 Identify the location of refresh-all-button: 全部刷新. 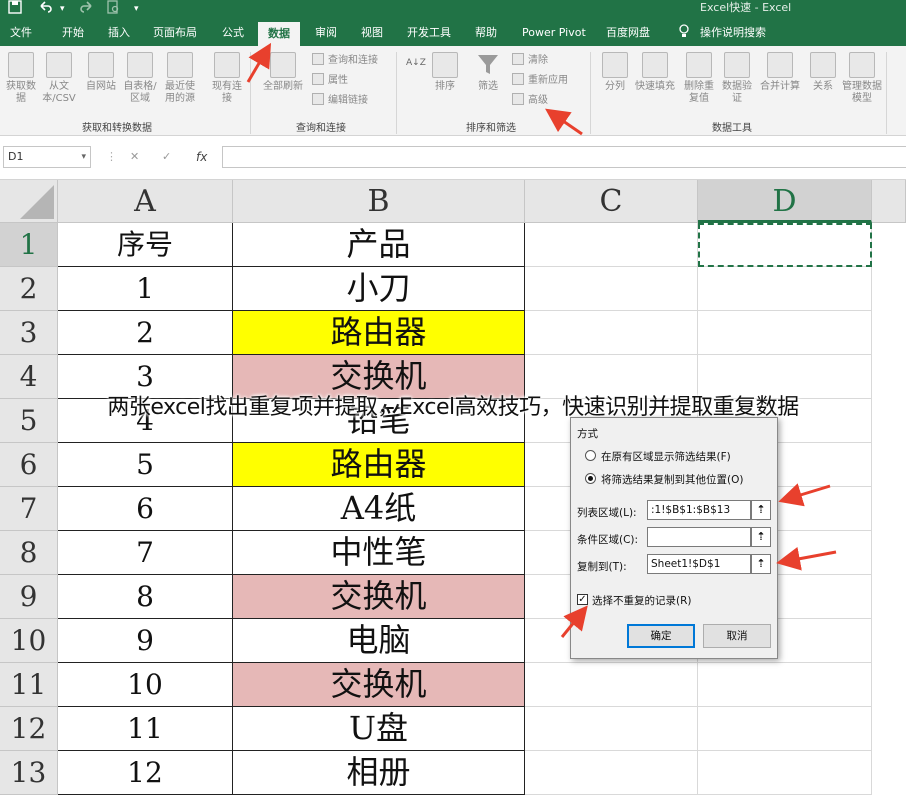
(283, 72).